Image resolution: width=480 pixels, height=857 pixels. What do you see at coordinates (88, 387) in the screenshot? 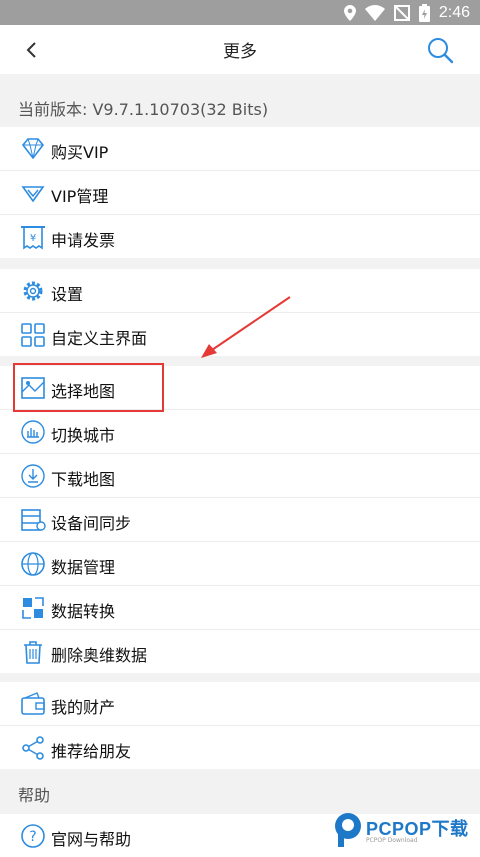
I see `highlight-box` at bounding box center [88, 387].